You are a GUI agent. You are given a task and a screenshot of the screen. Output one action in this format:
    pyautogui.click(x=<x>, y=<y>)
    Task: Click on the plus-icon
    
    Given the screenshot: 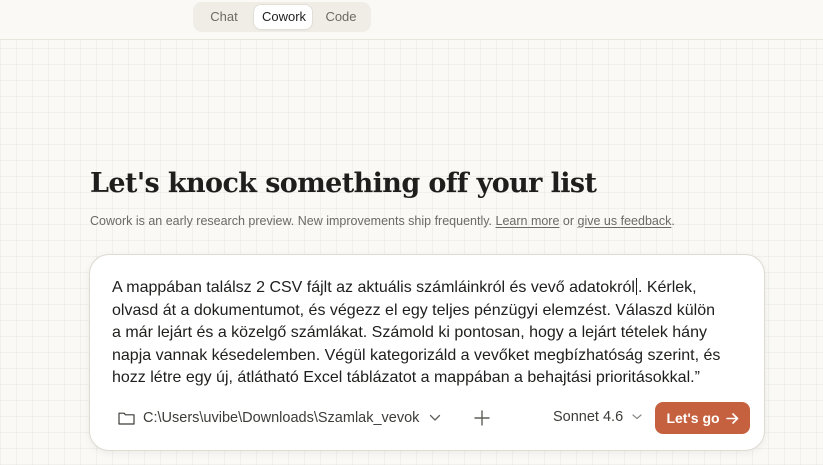 What is the action you would take?
    pyautogui.click(x=482, y=418)
    